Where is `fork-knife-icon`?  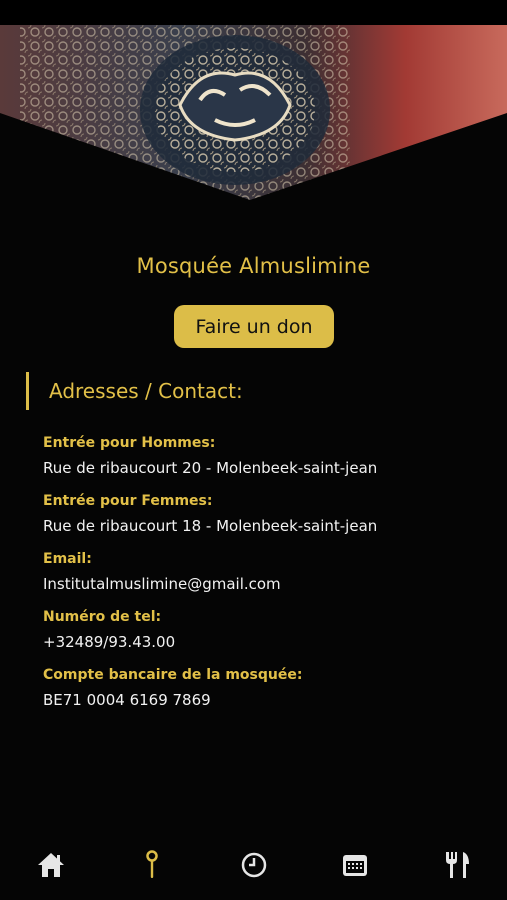
fork-knife-icon is located at coordinates (457, 865).